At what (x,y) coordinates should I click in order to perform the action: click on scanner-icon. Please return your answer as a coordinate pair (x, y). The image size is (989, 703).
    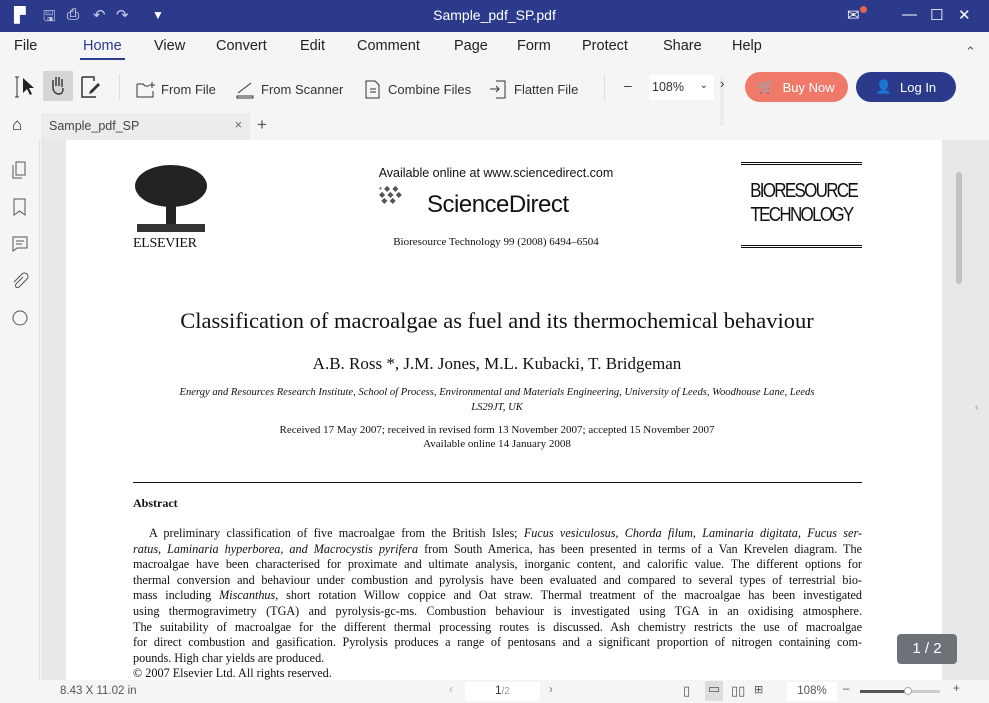
    Looking at the image, I should click on (245, 90).